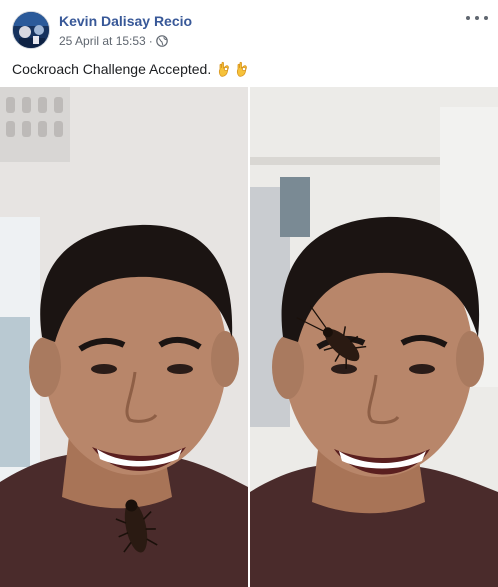  Describe the element at coordinates (477, 18) in the screenshot. I see `more-options-icon` at that location.